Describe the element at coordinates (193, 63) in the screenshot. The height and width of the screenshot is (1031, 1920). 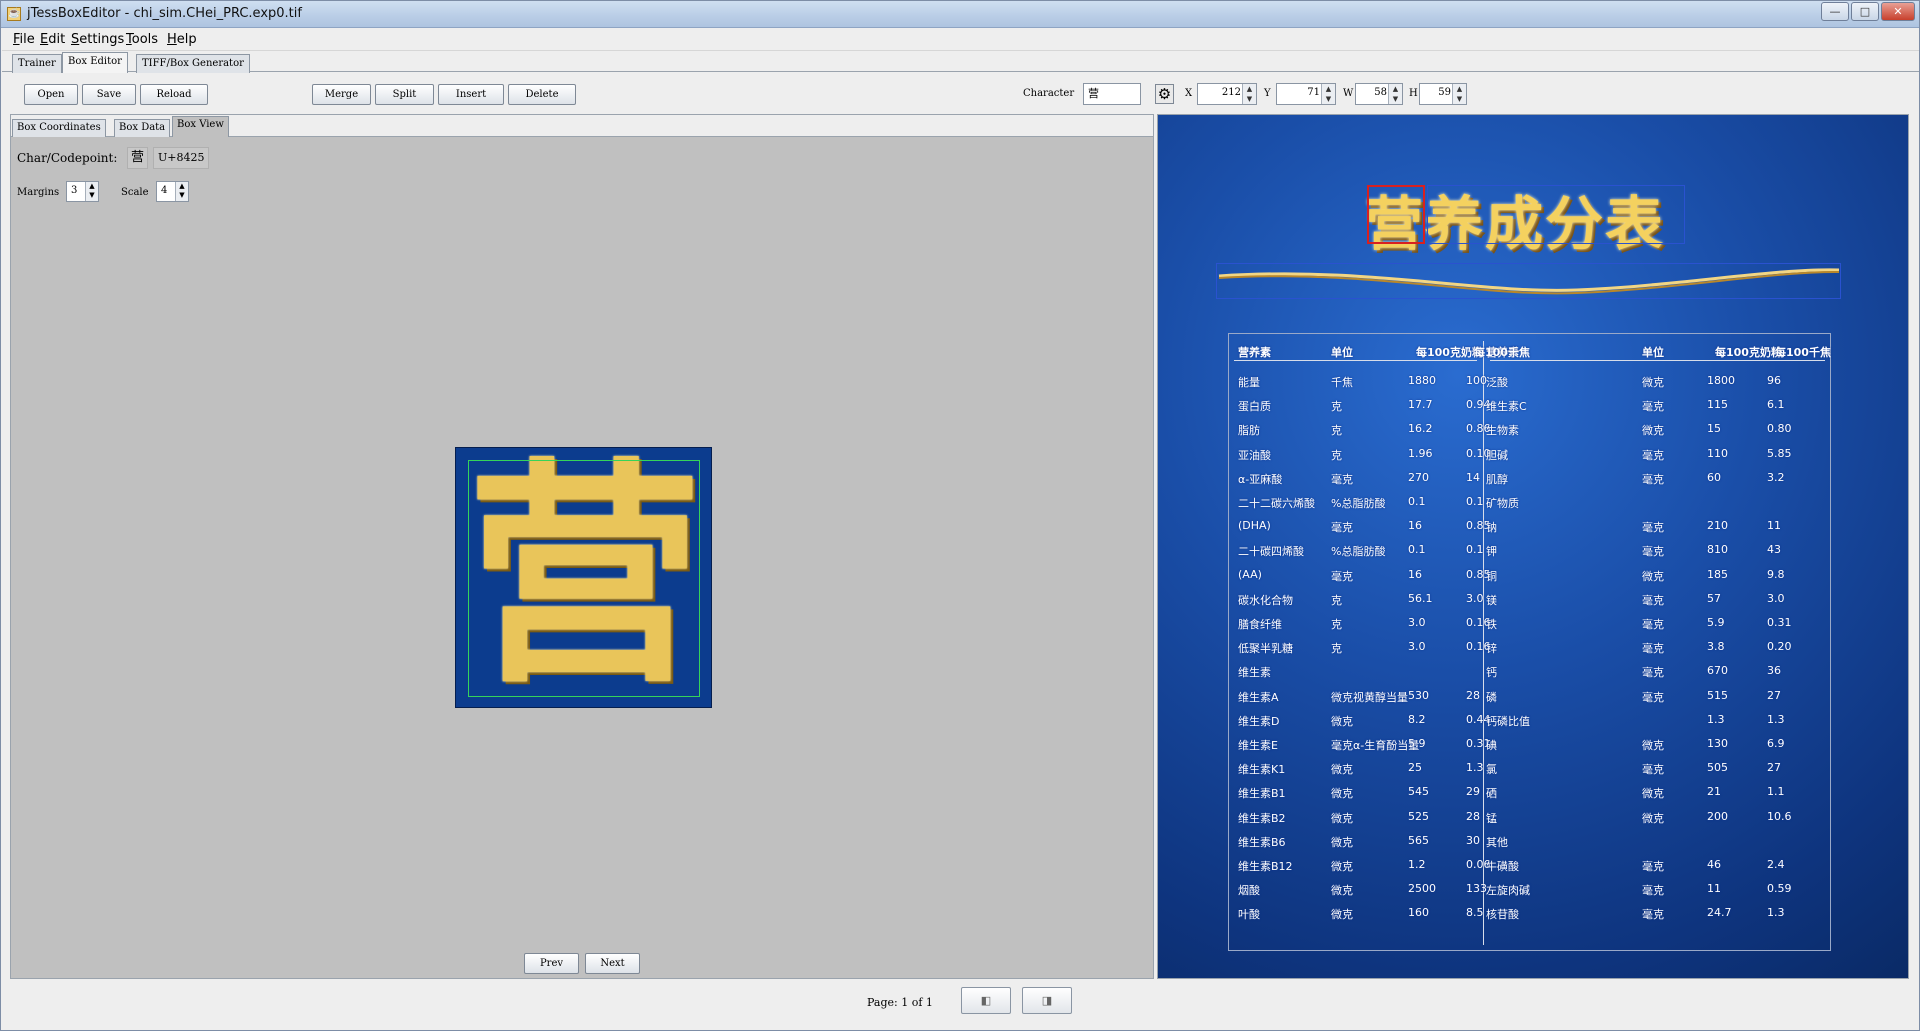
I see `tab-tiff-box-generator: TIFF/Box Generator` at that location.